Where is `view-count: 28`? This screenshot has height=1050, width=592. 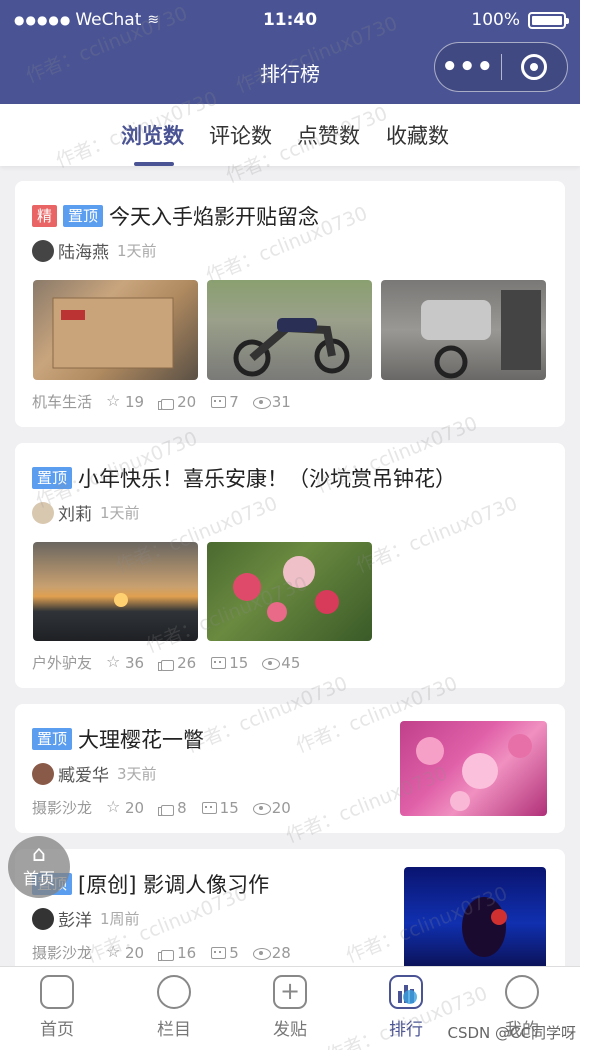 view-count: 28 is located at coordinates (271, 953).